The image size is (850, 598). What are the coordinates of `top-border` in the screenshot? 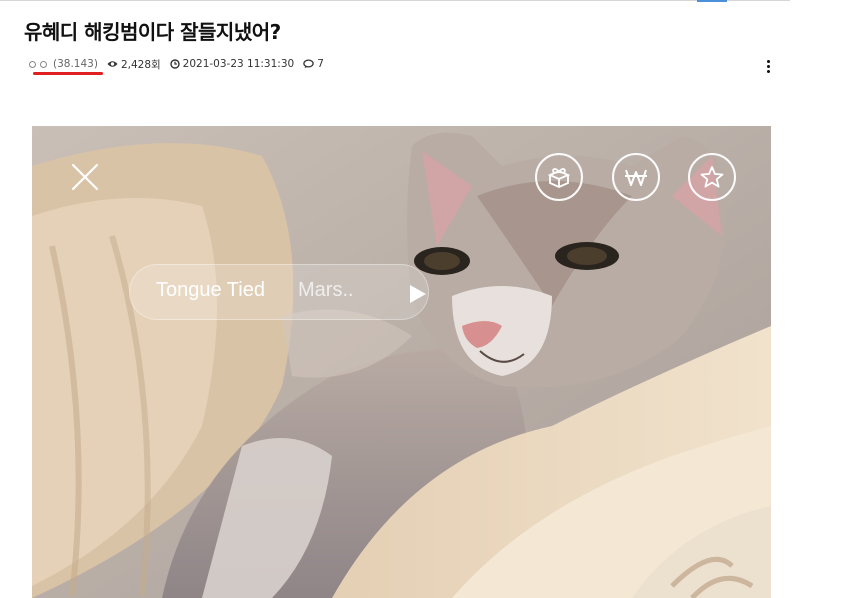 It's located at (395, 0).